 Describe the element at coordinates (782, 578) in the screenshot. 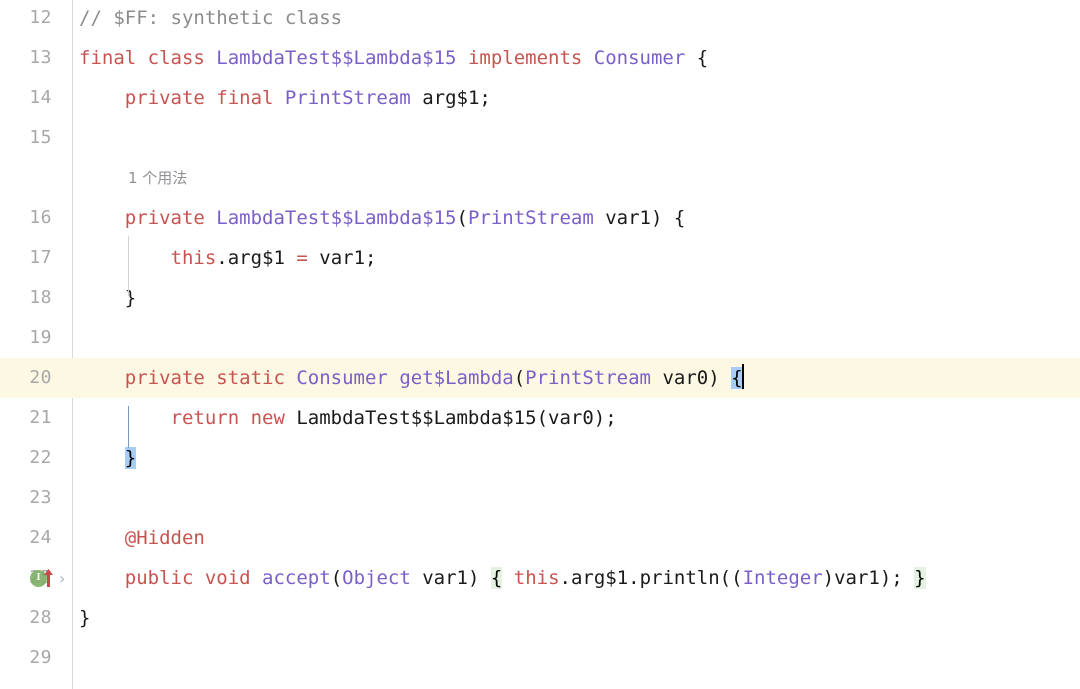

I see `code-token-cls: Integer` at that location.